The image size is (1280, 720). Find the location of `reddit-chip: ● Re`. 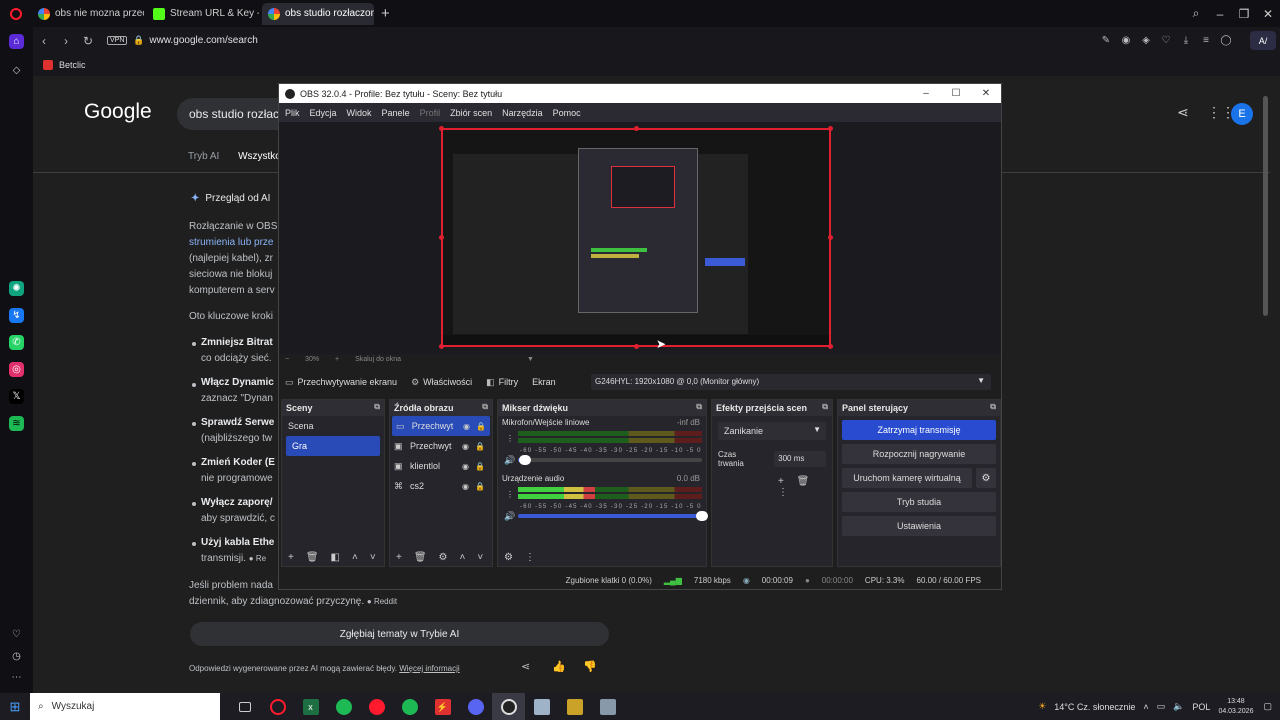

reddit-chip: ● Re is located at coordinates (257, 558).